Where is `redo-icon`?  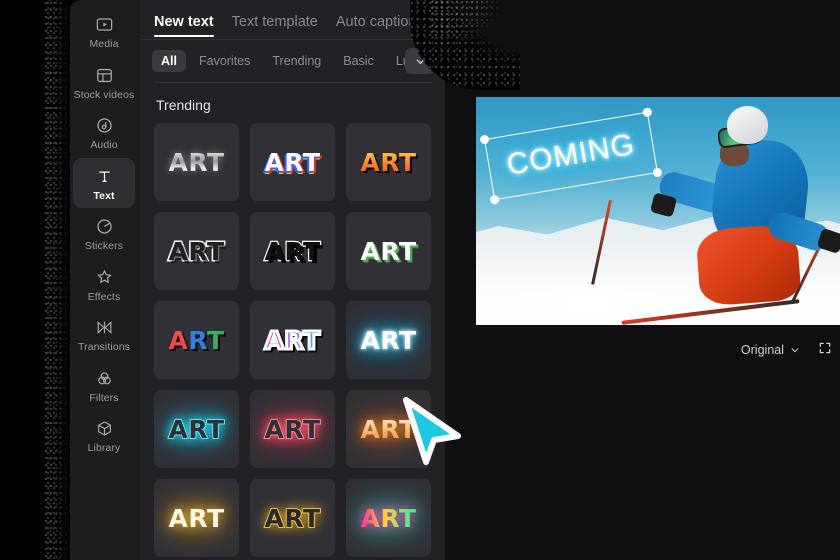 redo-icon is located at coordinates (27, 404).